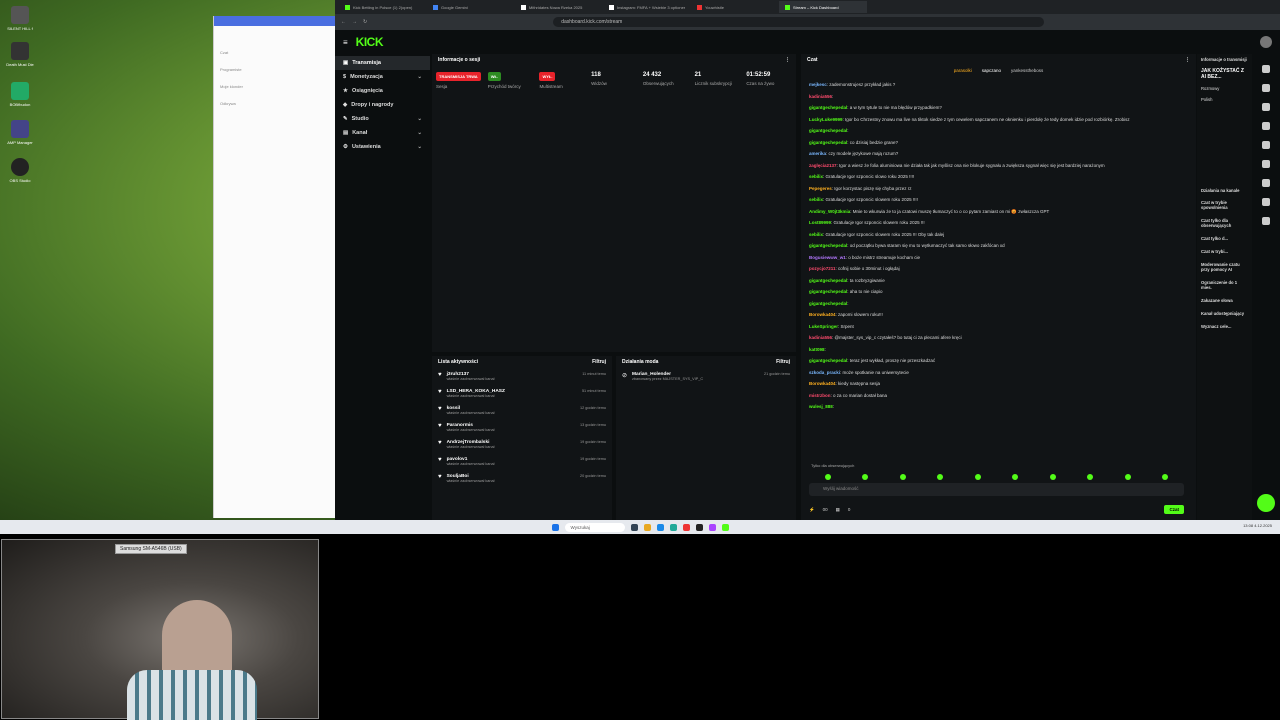 This screenshot has height=720, width=1280. Describe the element at coordinates (370, 42) in the screenshot. I see `kick-logo: KICK` at that location.